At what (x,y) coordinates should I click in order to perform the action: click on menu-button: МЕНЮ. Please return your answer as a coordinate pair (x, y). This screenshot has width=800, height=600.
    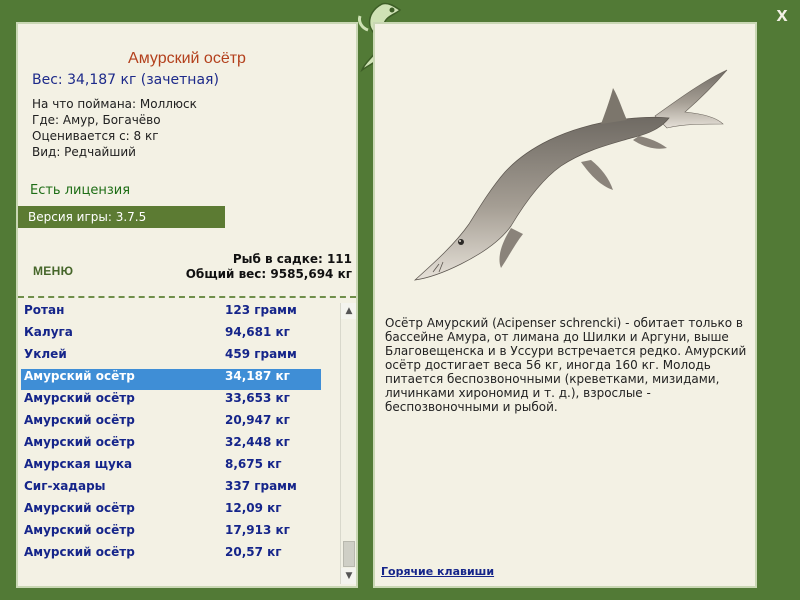
    Looking at the image, I should click on (53, 271).